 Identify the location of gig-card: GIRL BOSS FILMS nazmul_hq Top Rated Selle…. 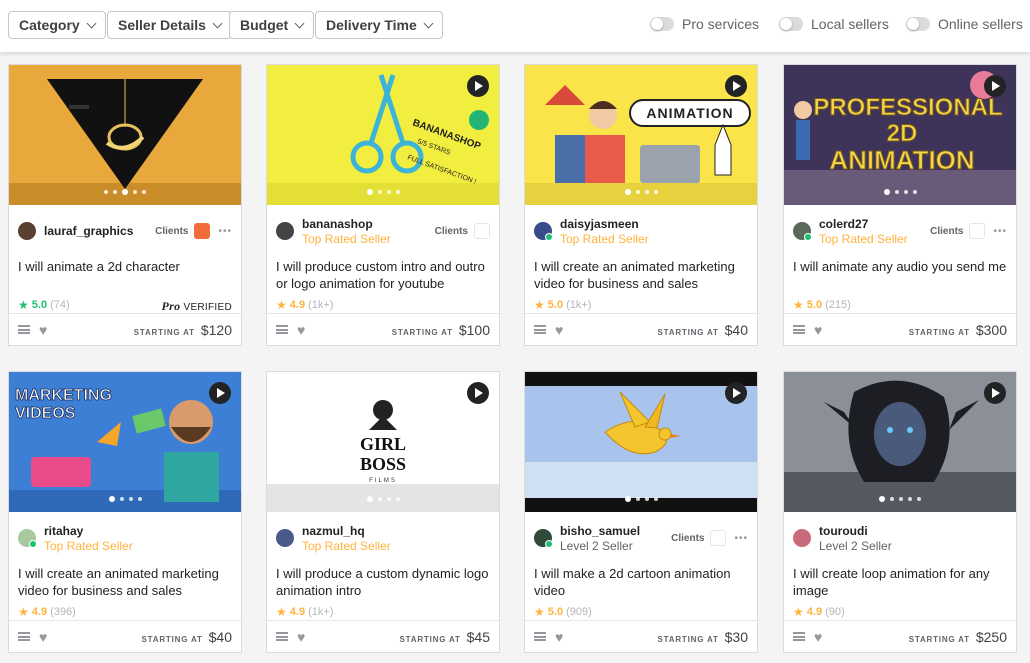
(383, 512).